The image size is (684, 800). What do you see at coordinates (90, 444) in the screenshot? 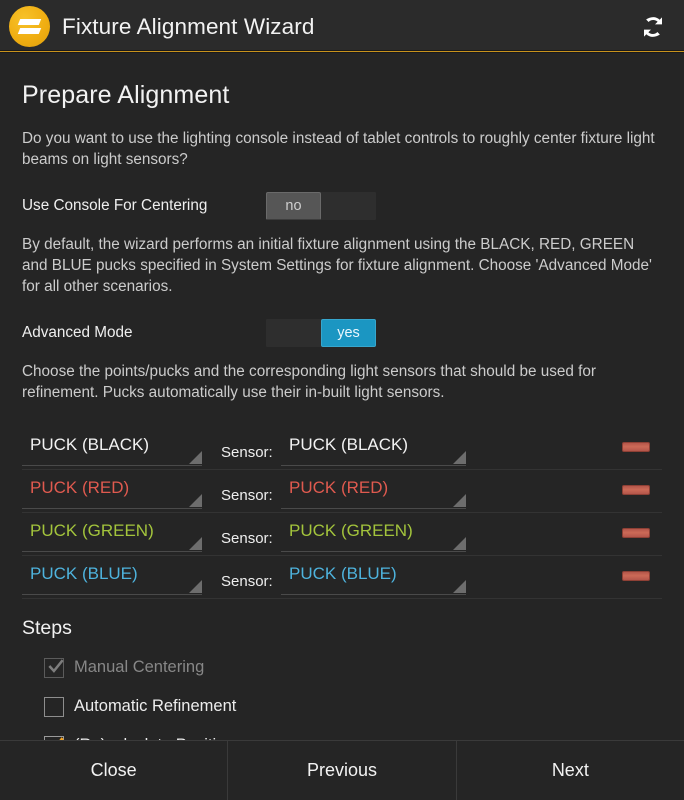
I see `puck-dropdown-black-value: PUCK (BLACK)` at bounding box center [90, 444].